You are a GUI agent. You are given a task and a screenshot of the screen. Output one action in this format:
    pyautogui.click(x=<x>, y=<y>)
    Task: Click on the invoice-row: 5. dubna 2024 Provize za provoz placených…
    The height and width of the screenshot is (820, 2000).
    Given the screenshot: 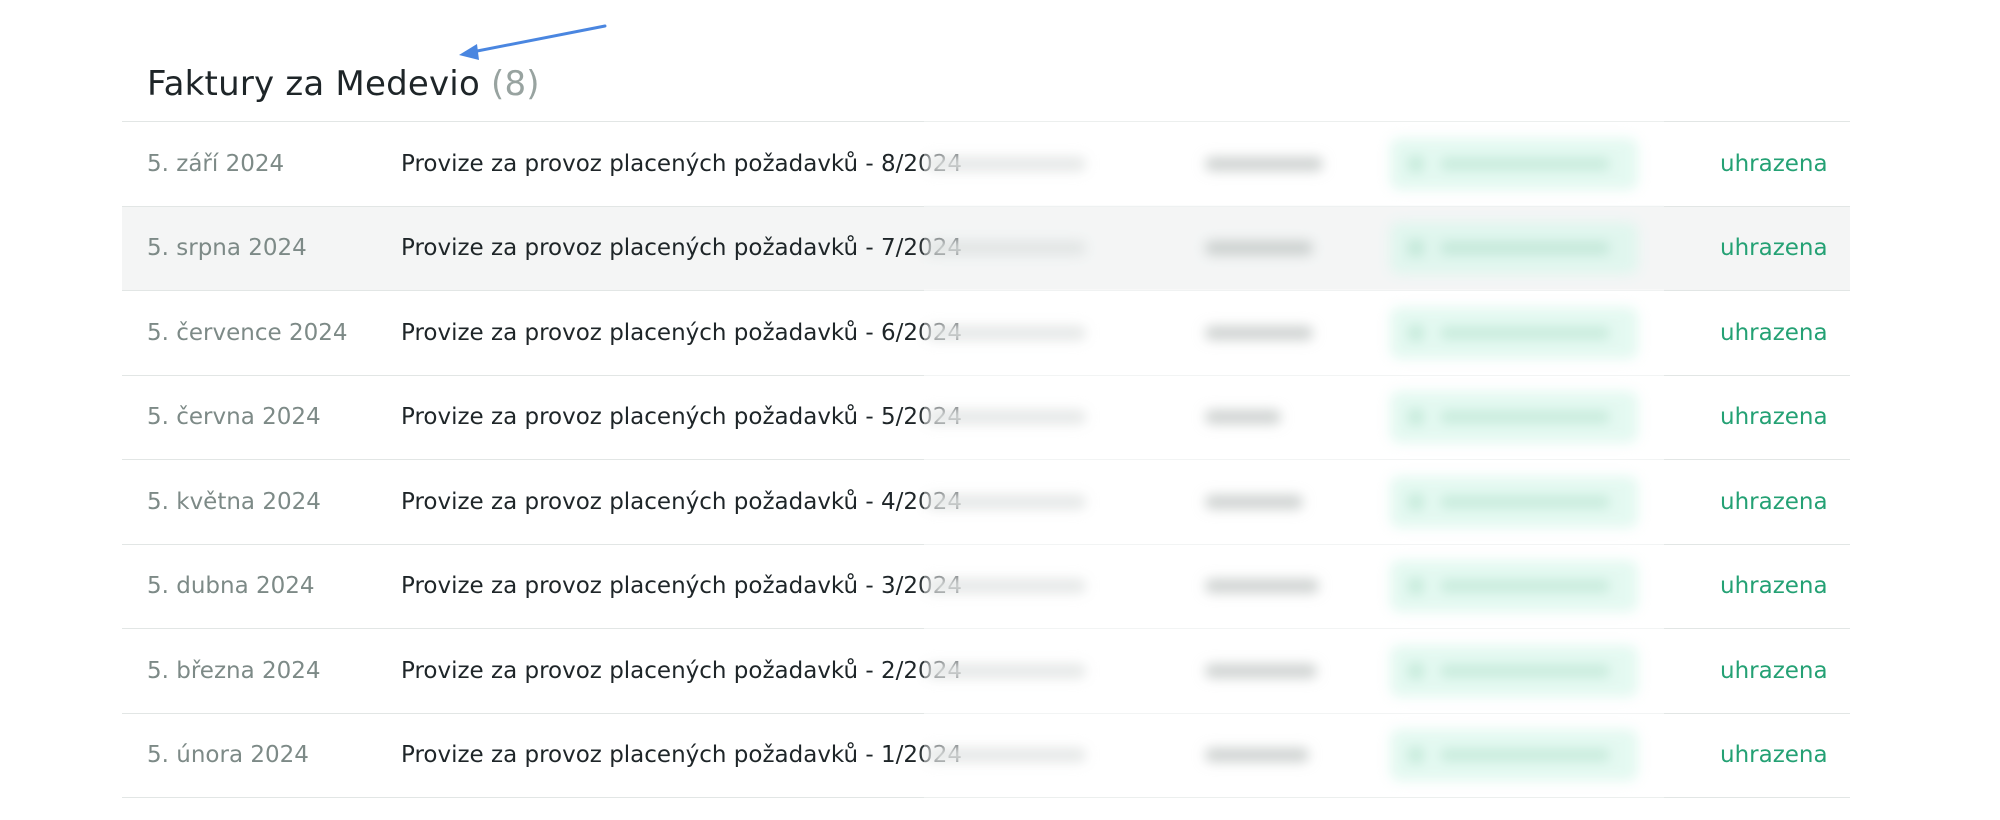 What is the action you would take?
    pyautogui.click(x=986, y=585)
    